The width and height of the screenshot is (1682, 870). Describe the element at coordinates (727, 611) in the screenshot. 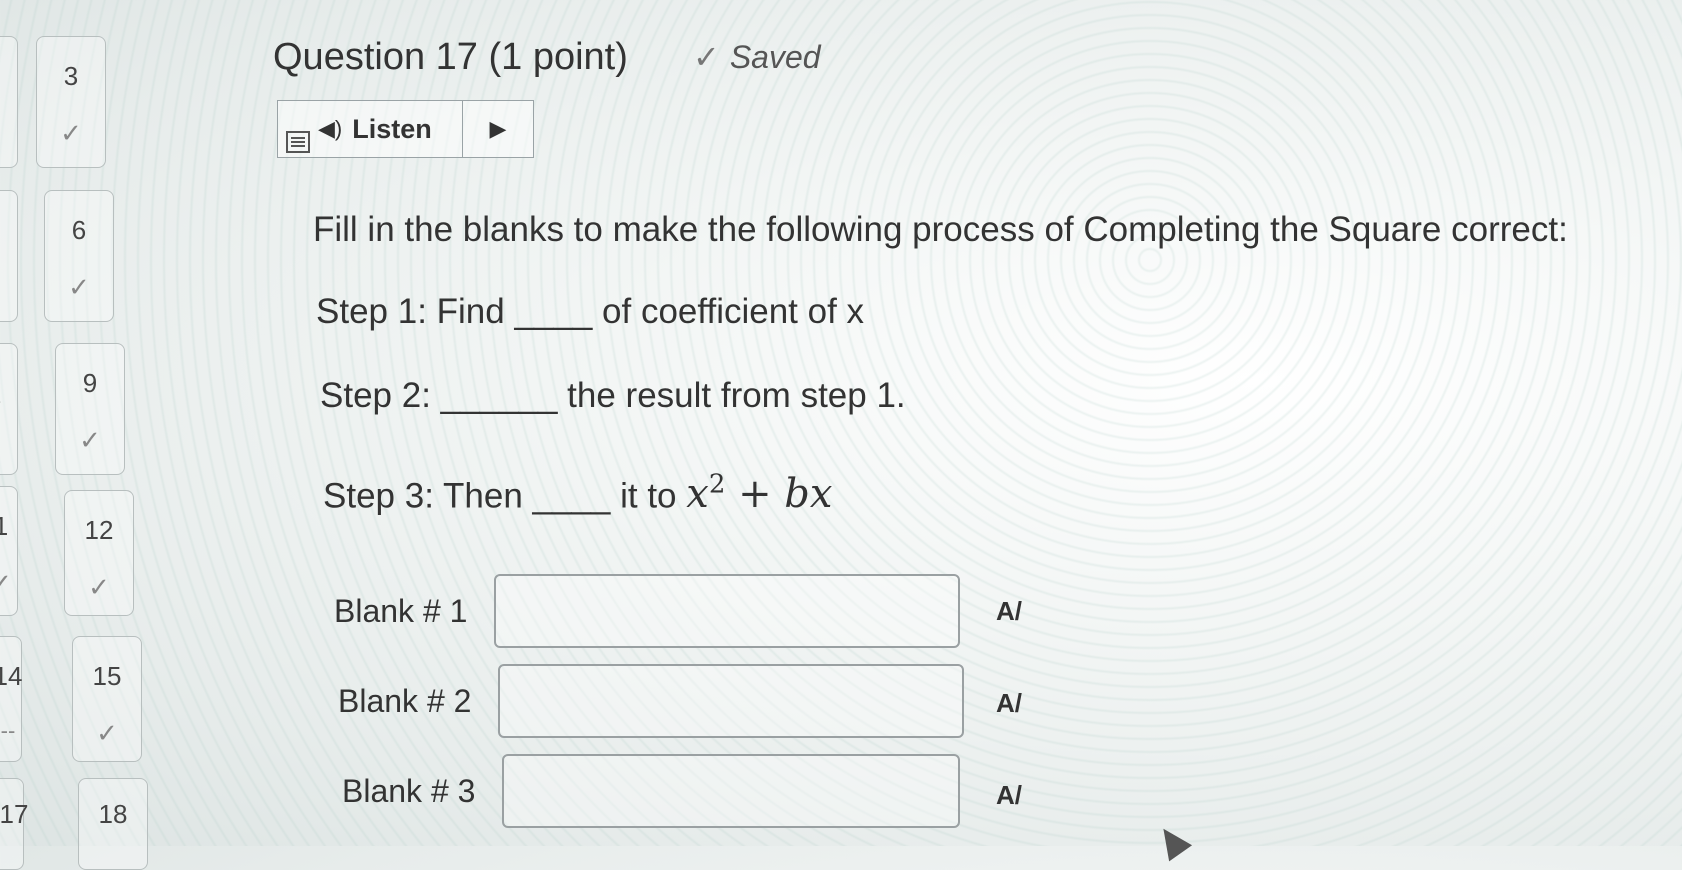

I see `blank-1-input` at that location.